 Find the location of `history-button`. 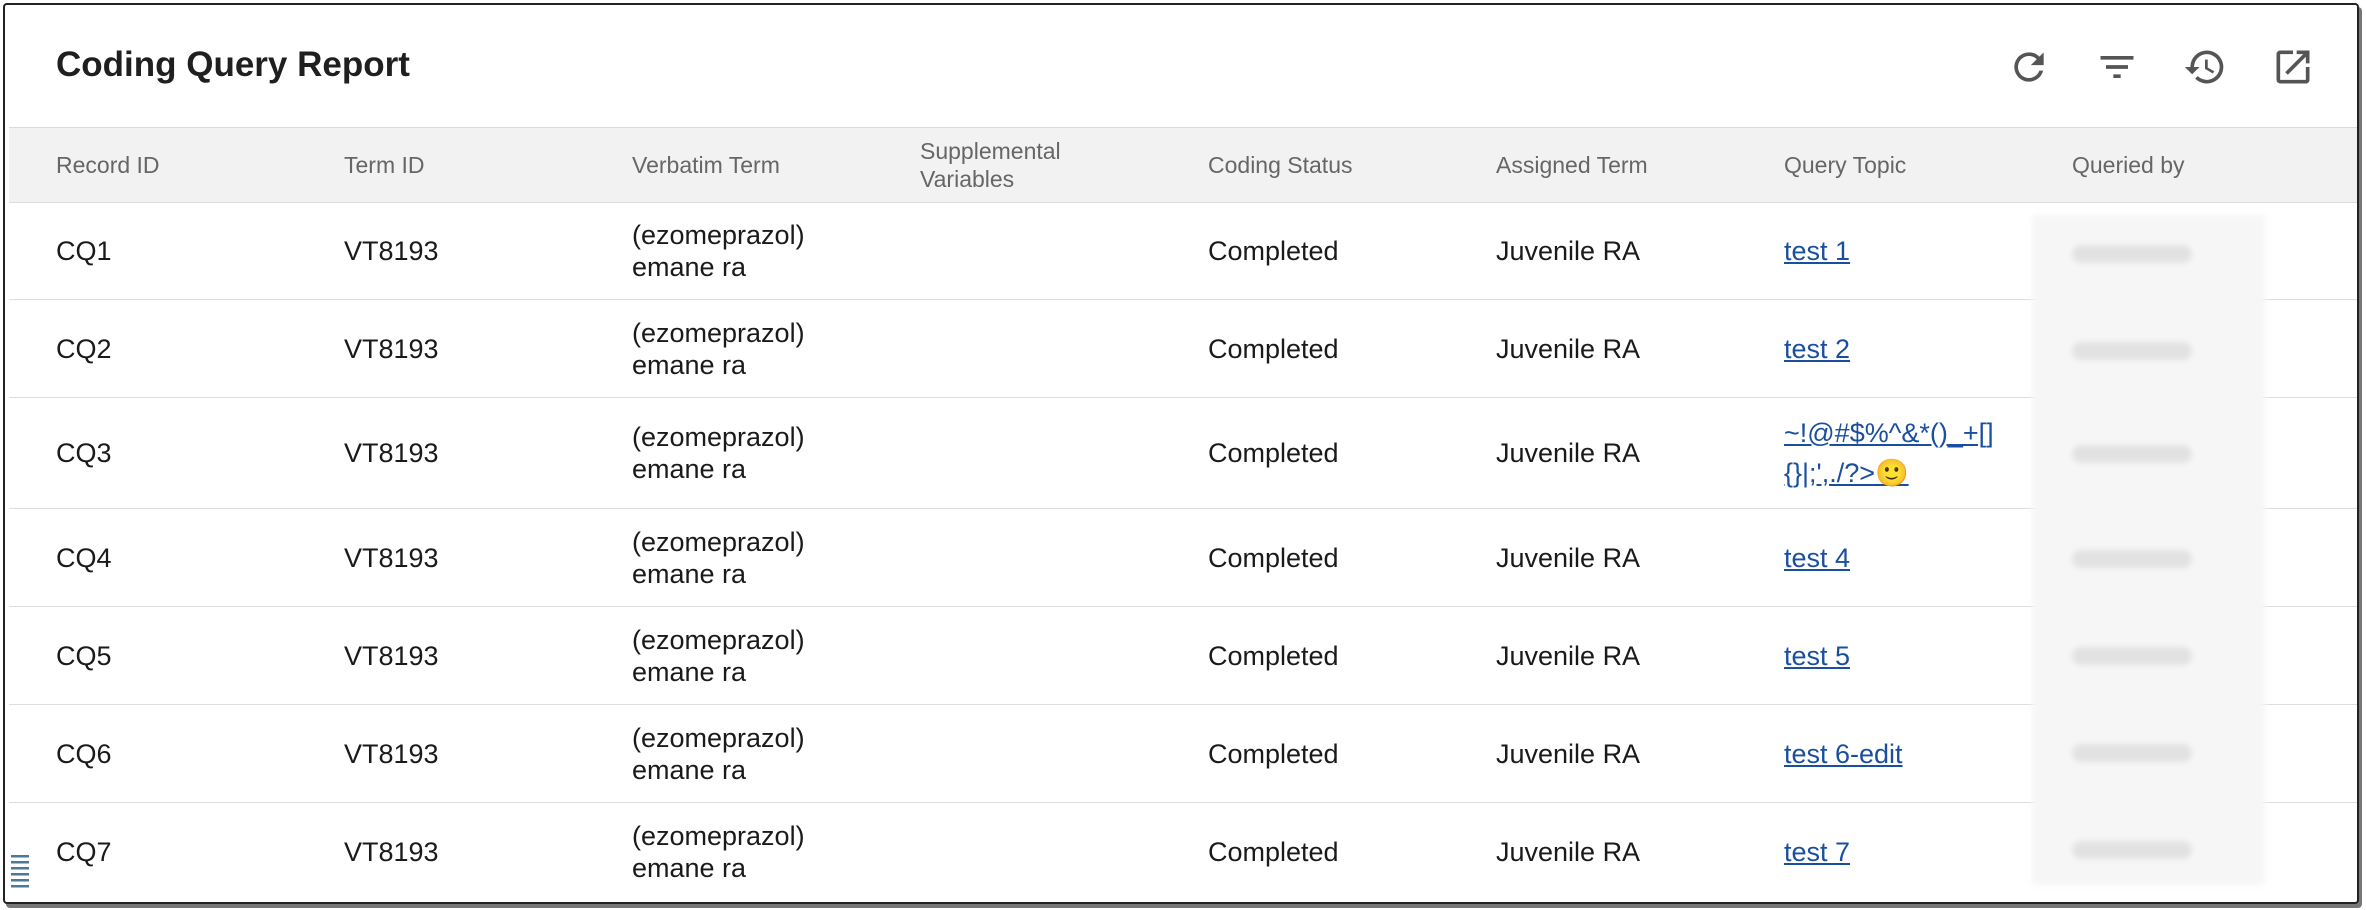

history-button is located at coordinates (2205, 67).